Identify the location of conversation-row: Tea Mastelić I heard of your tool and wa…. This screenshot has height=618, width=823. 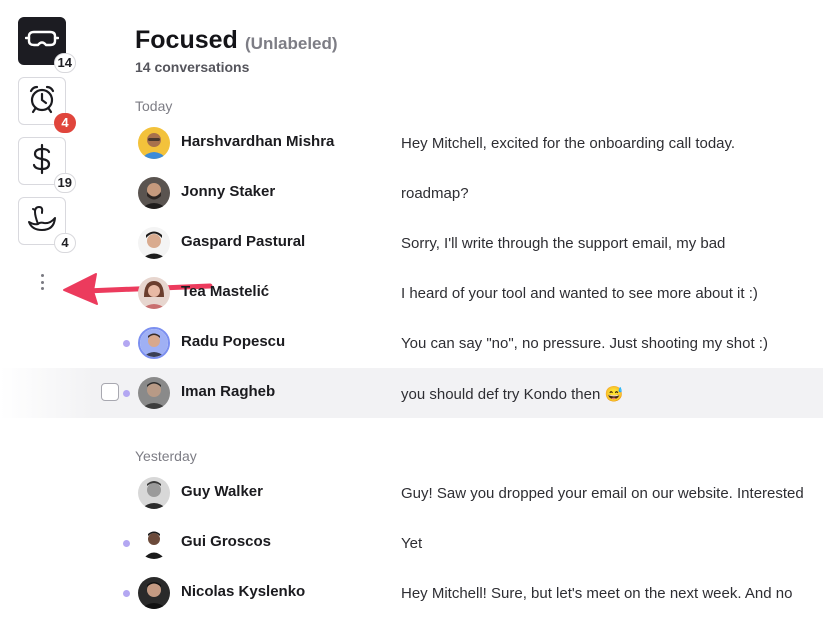
(411, 293).